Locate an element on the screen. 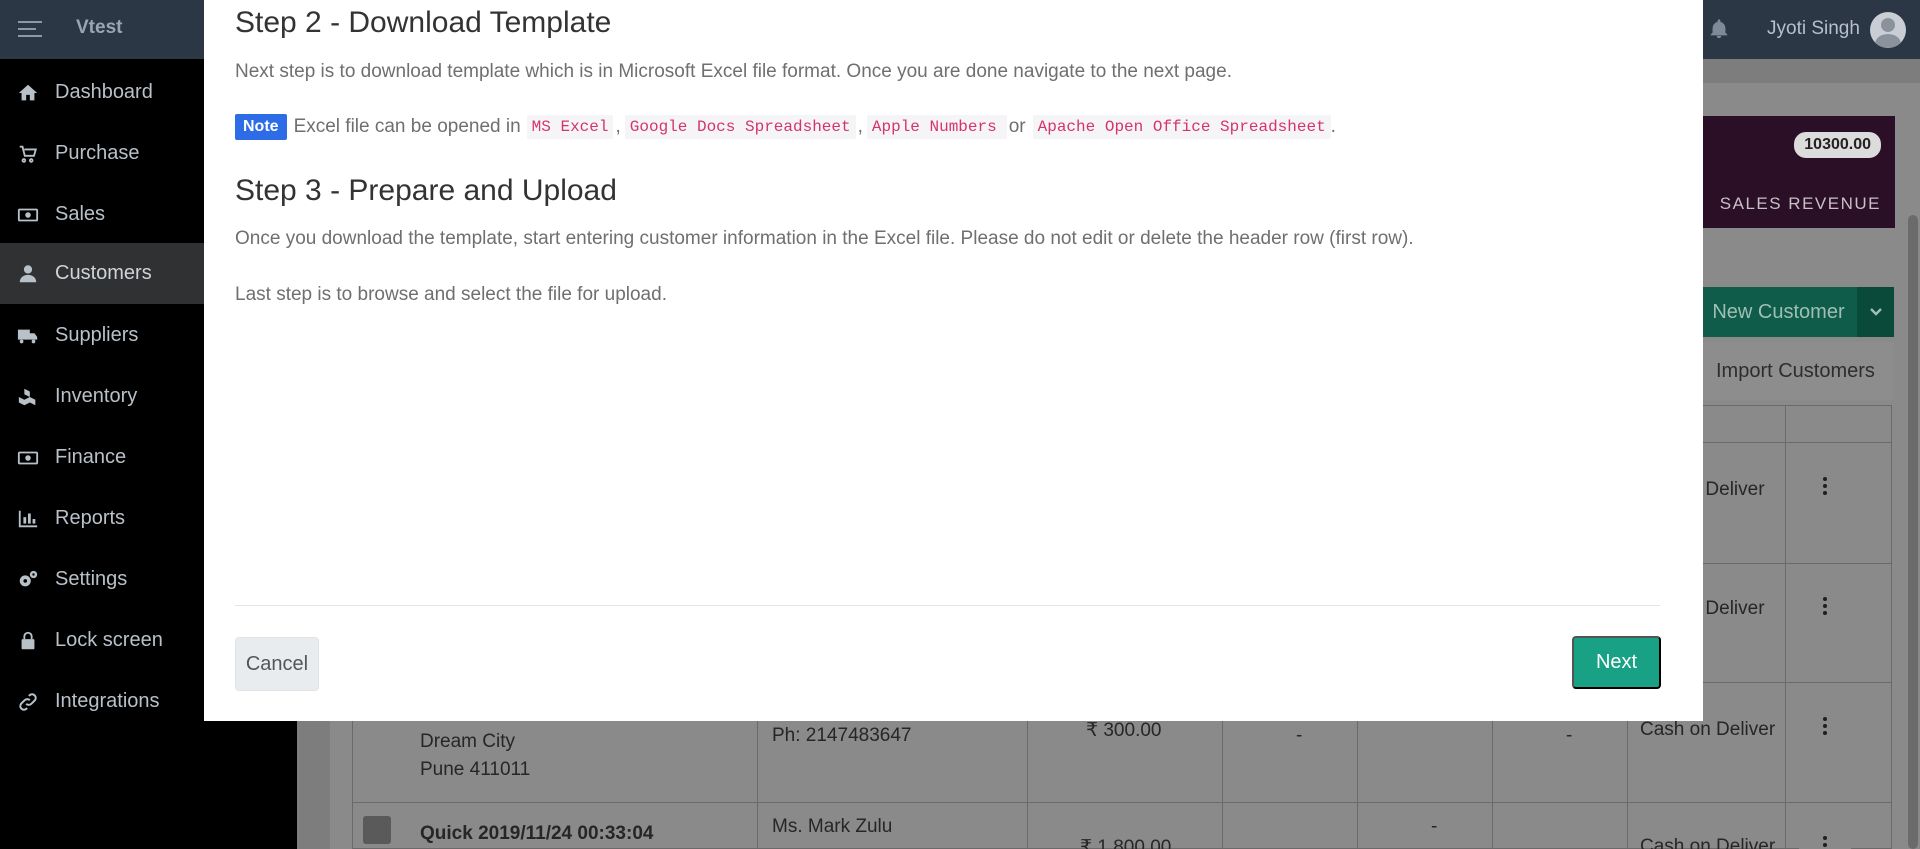  page-scrollbar is located at coordinates (1913, 532).